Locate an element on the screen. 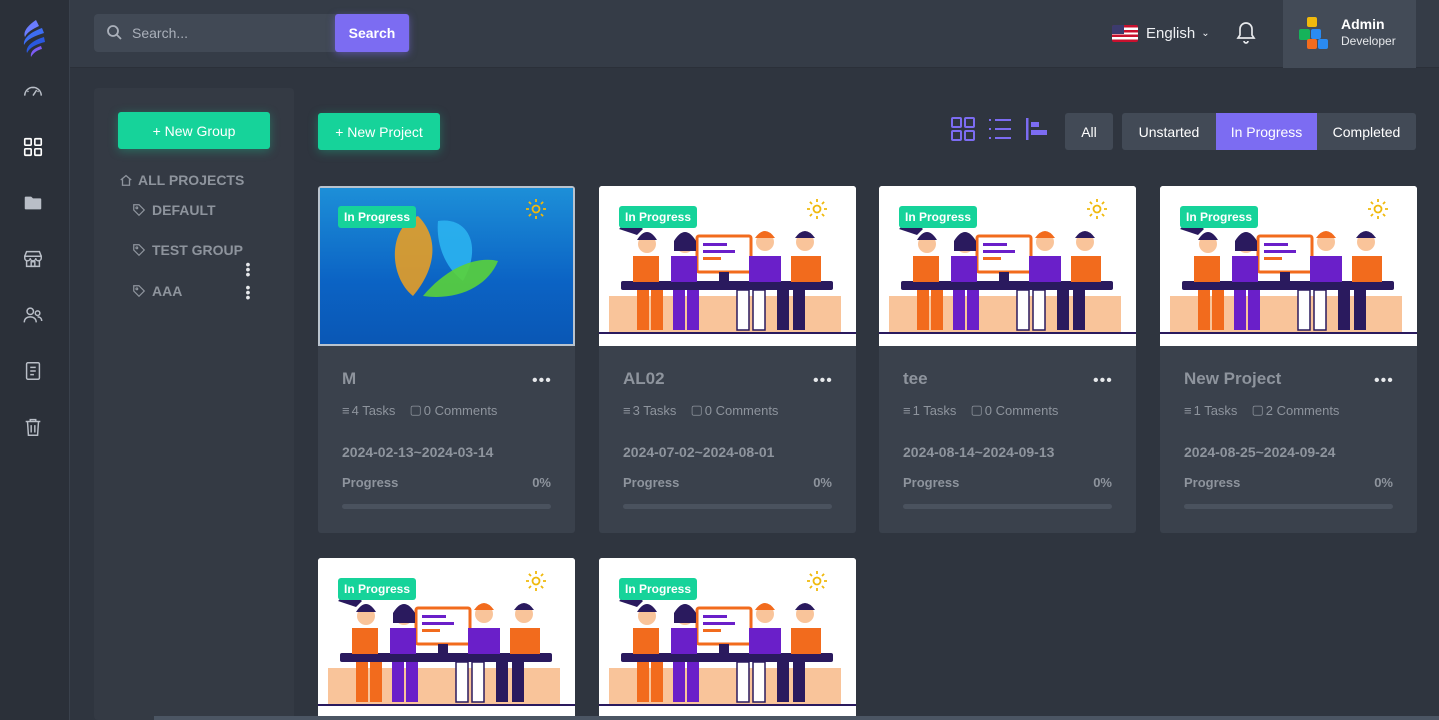 Image resolution: width=1439 pixels, height=720 pixels. project-stats: ≡ 1 Tasks ▢ 0 Comments is located at coordinates (980, 410).